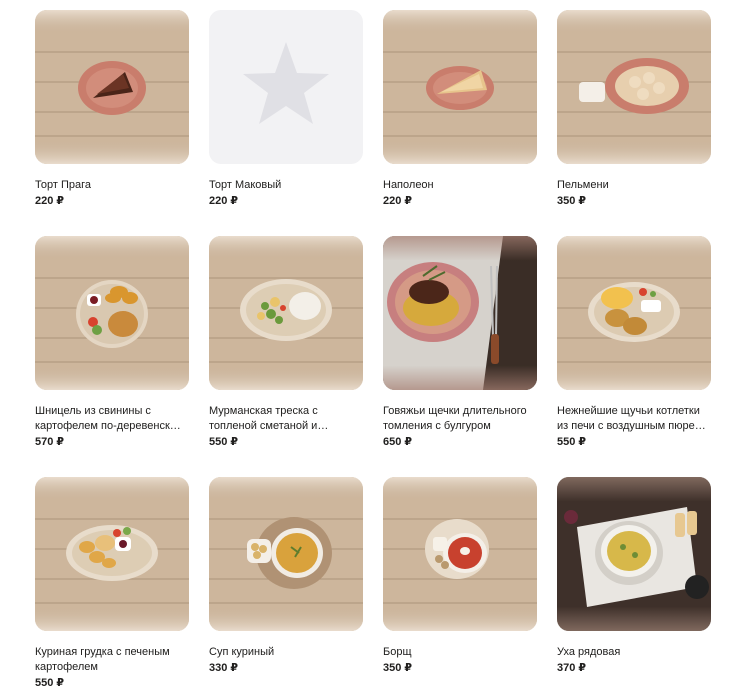 The height and width of the screenshot is (700, 750). I want to click on chicken-soup-photo, so click(286, 554).